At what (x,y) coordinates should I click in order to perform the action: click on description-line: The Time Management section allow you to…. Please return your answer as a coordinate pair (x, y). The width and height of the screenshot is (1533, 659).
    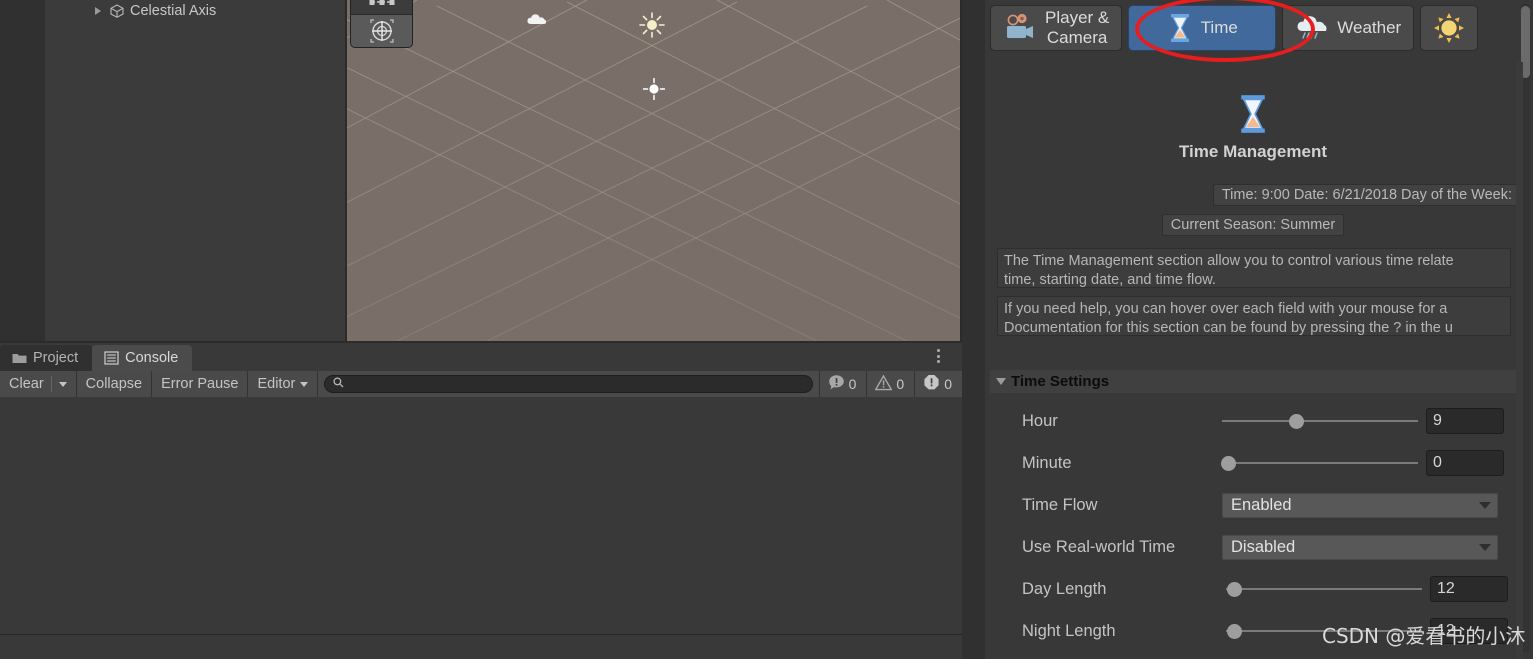
    Looking at the image, I should click on (1229, 261).